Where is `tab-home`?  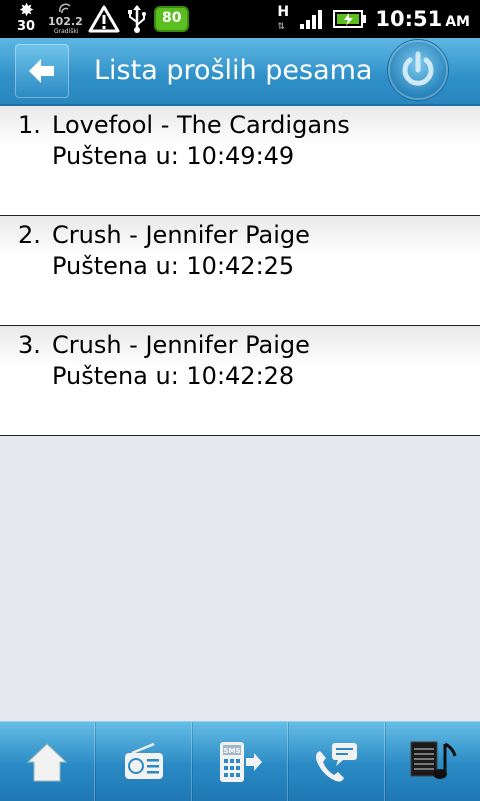
tab-home is located at coordinates (48, 761).